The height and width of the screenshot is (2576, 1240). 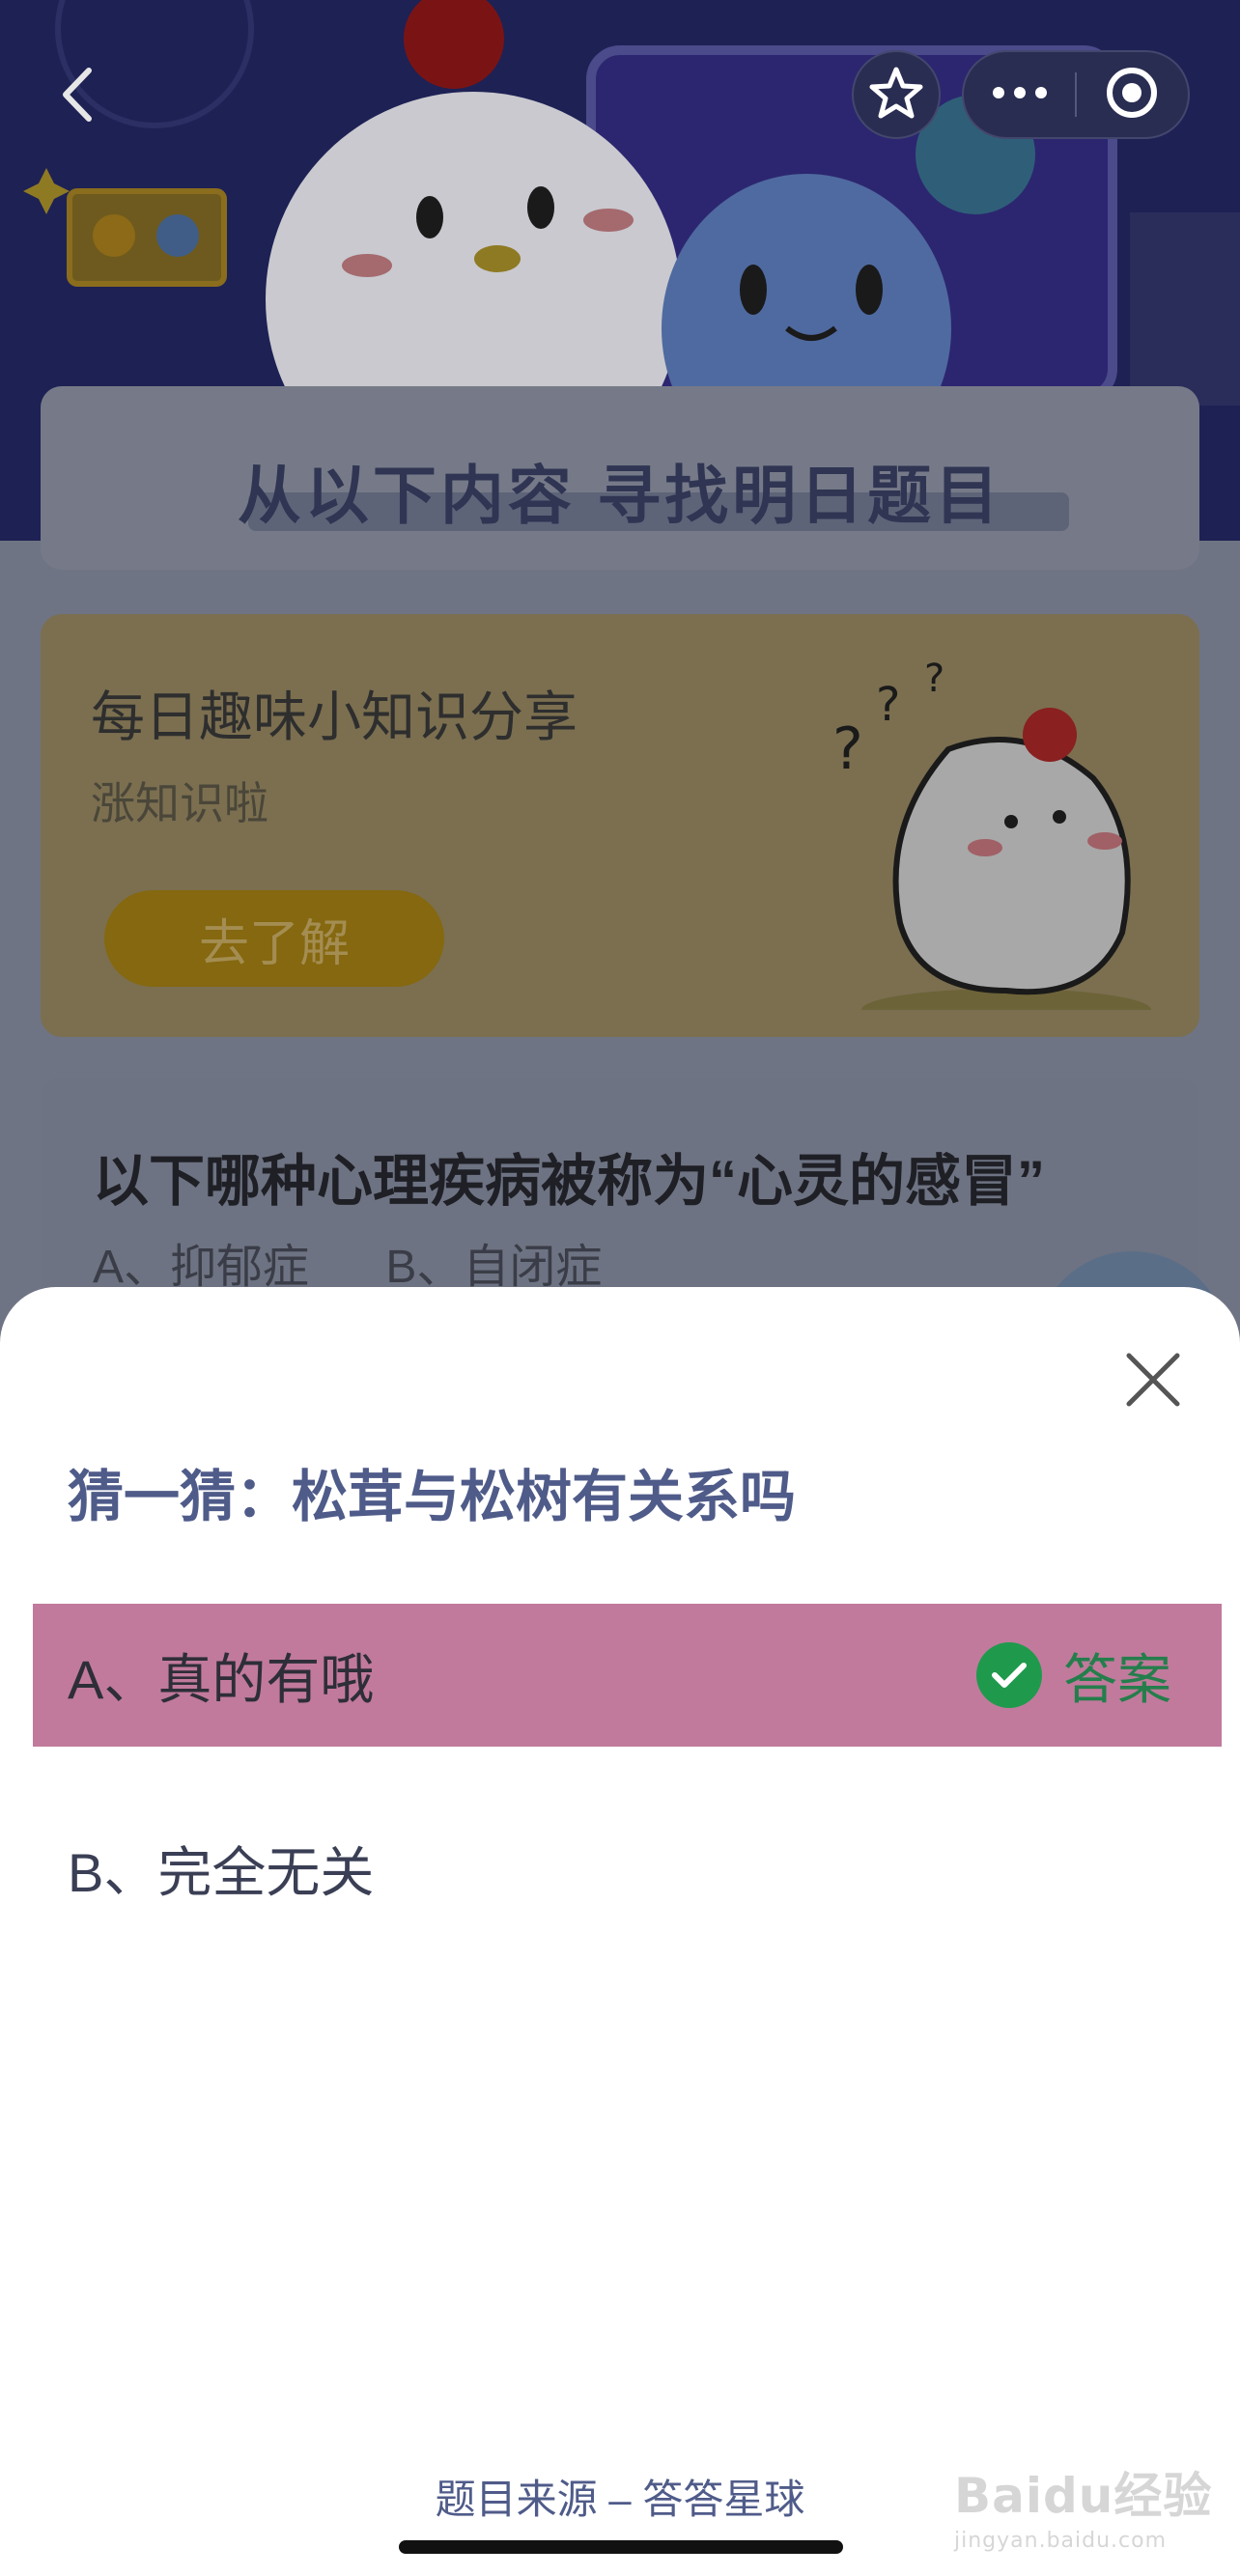 I want to click on close-icon, so click(x=1153, y=1383).